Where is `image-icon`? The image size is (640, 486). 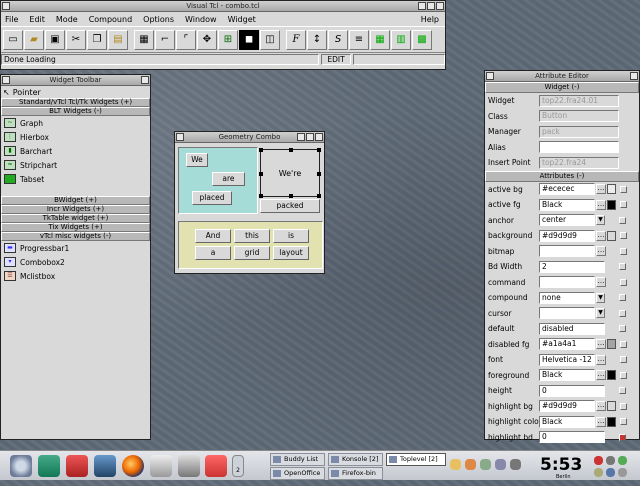
image-icon is located at coordinates (216, 466).